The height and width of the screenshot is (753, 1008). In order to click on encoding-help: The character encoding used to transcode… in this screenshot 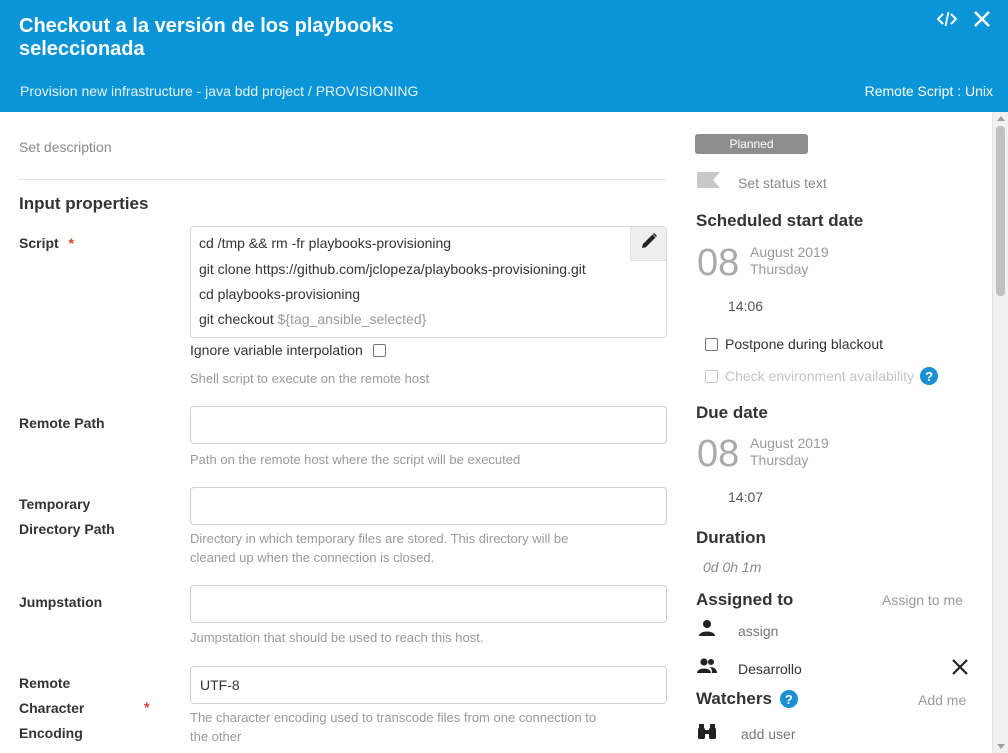, I will do `click(393, 727)`.